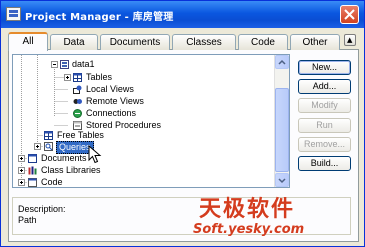 This screenshot has width=365, height=247. Describe the element at coordinates (144, 182) in the screenshot. I see `tree-item-code: Code` at that location.